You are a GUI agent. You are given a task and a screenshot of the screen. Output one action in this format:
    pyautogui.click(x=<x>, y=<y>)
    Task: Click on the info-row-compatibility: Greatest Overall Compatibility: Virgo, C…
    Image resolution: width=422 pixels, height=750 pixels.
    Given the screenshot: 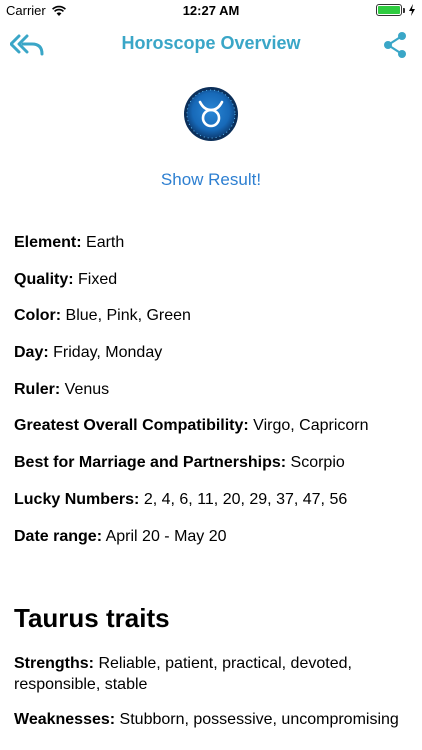 What is the action you would take?
    pyautogui.click(x=191, y=426)
    